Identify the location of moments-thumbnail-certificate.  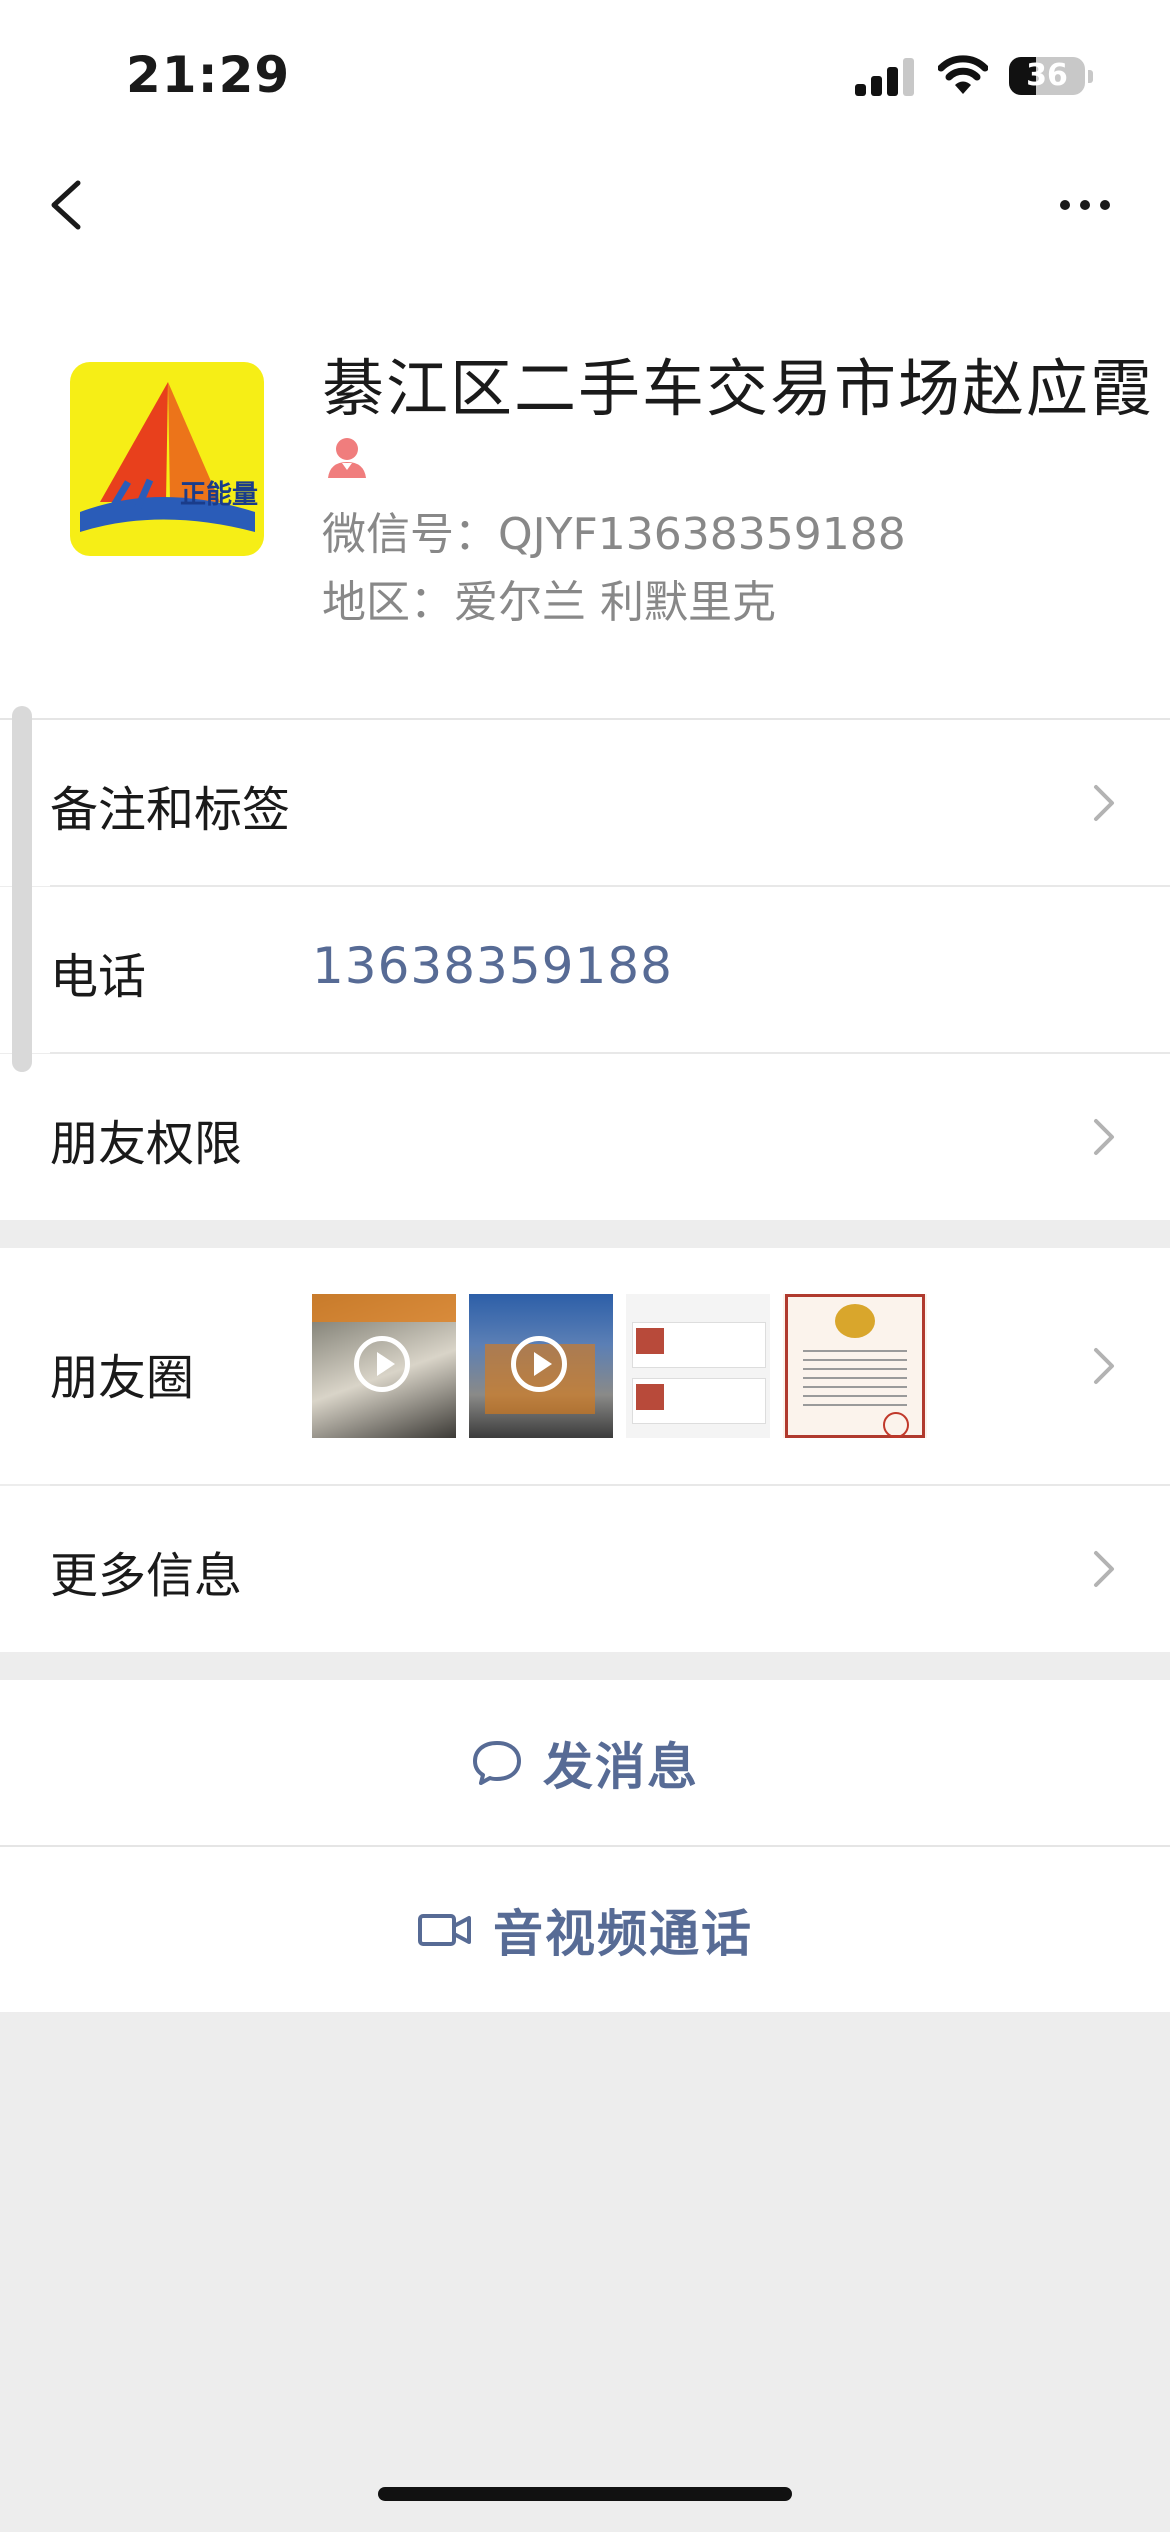
(855, 1366).